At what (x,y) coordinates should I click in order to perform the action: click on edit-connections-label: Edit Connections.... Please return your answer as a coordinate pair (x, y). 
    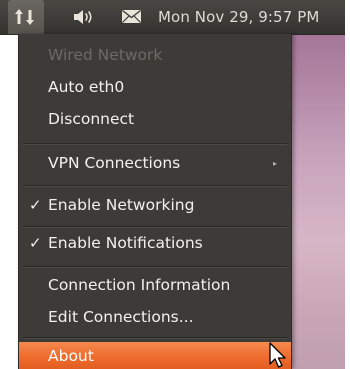
    Looking at the image, I should click on (121, 317).